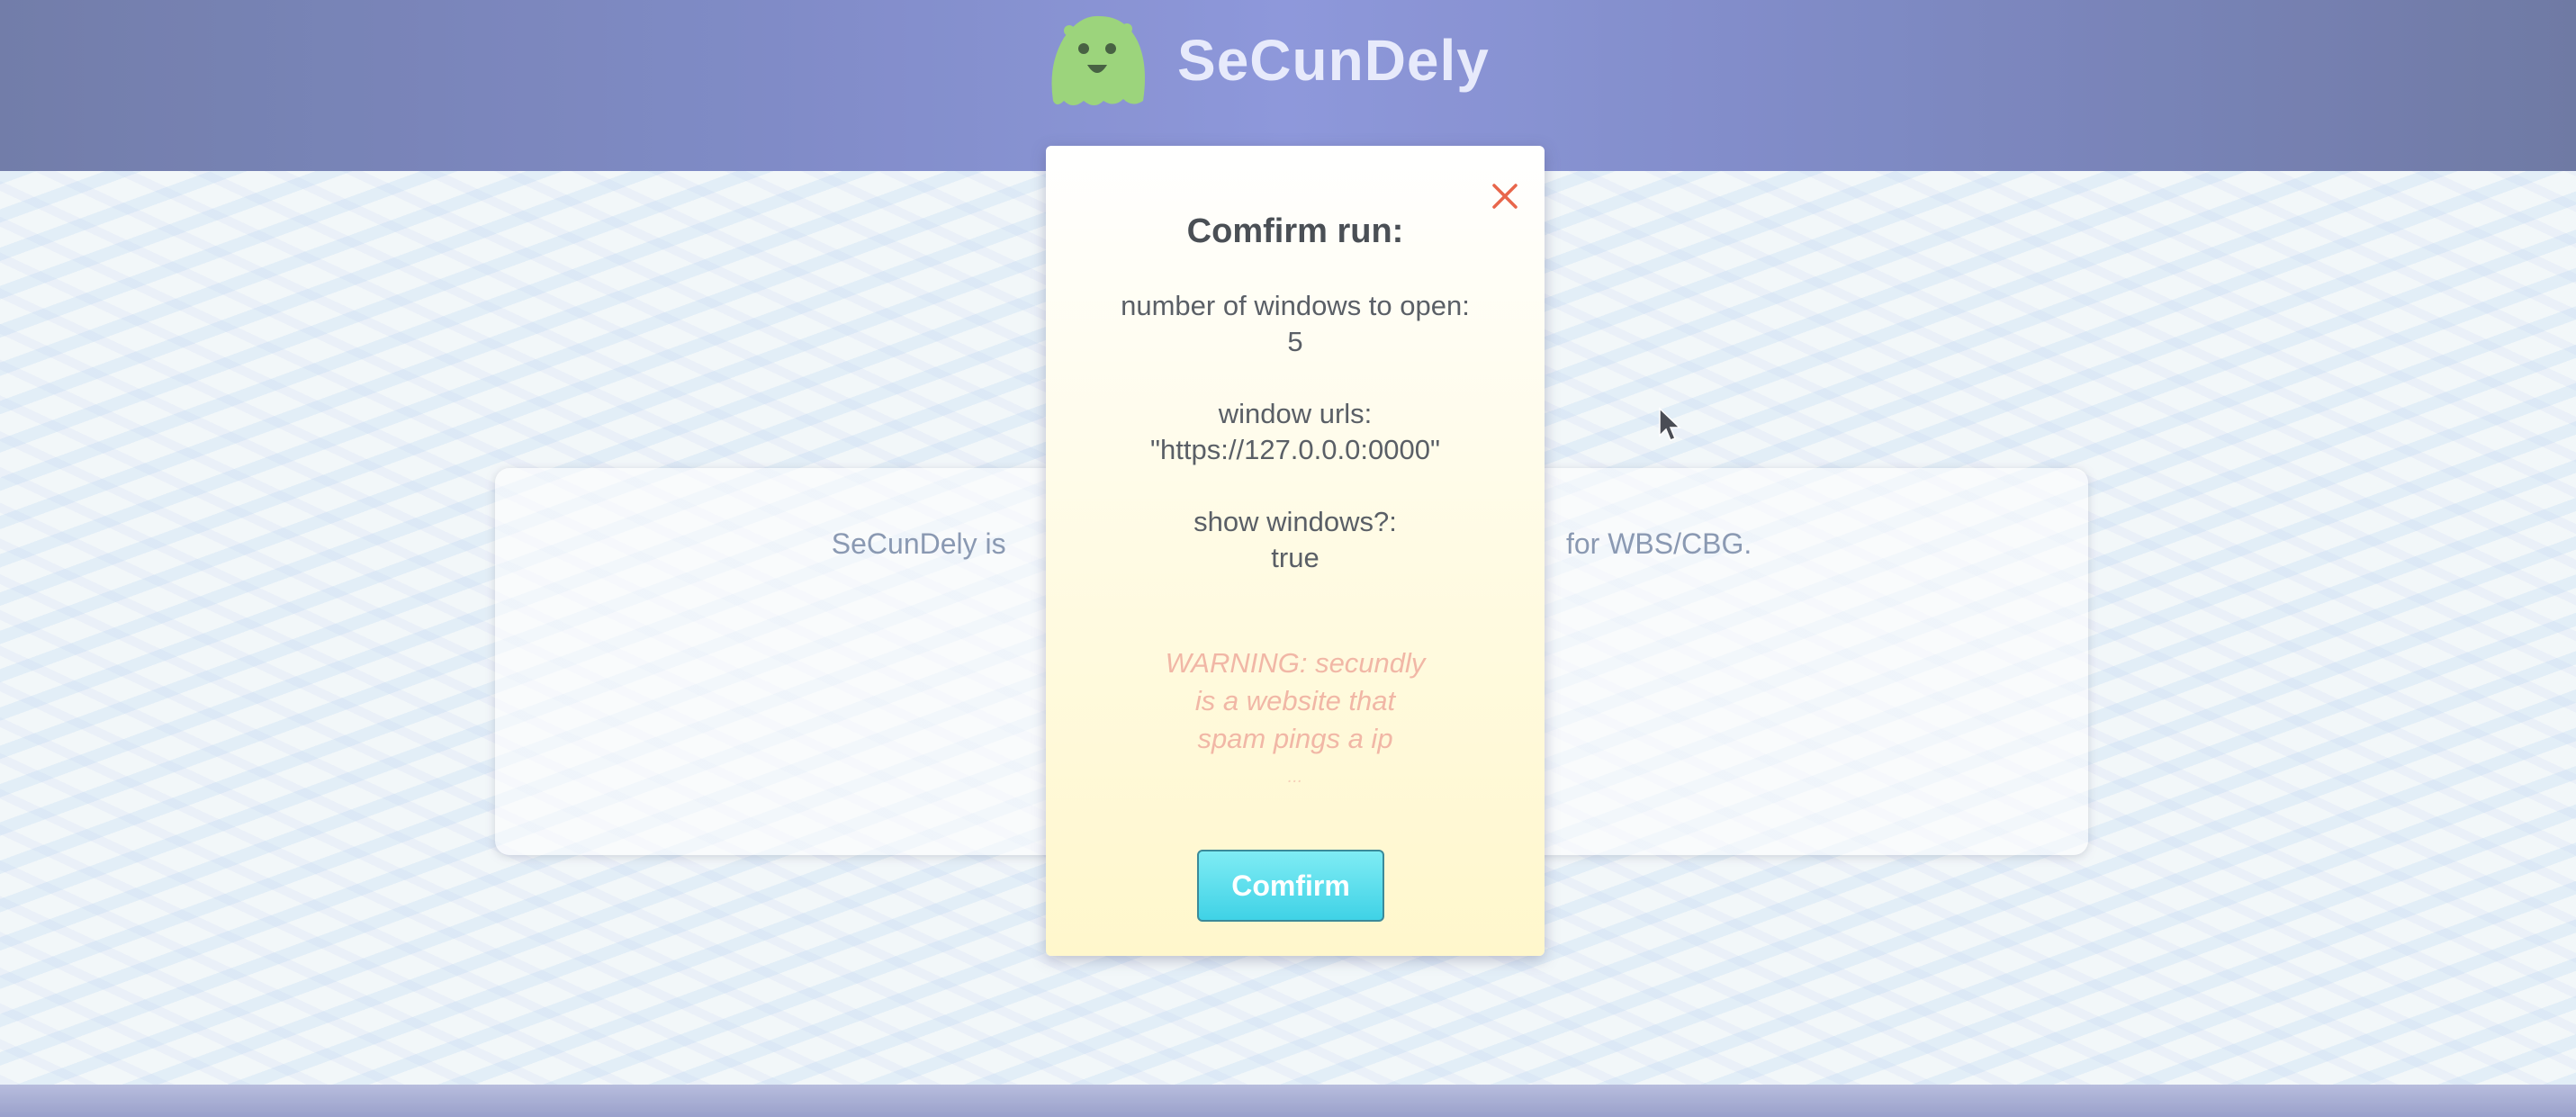  Describe the element at coordinates (1295, 306) in the screenshot. I see `windows-count-label: number of windows to open:` at that location.